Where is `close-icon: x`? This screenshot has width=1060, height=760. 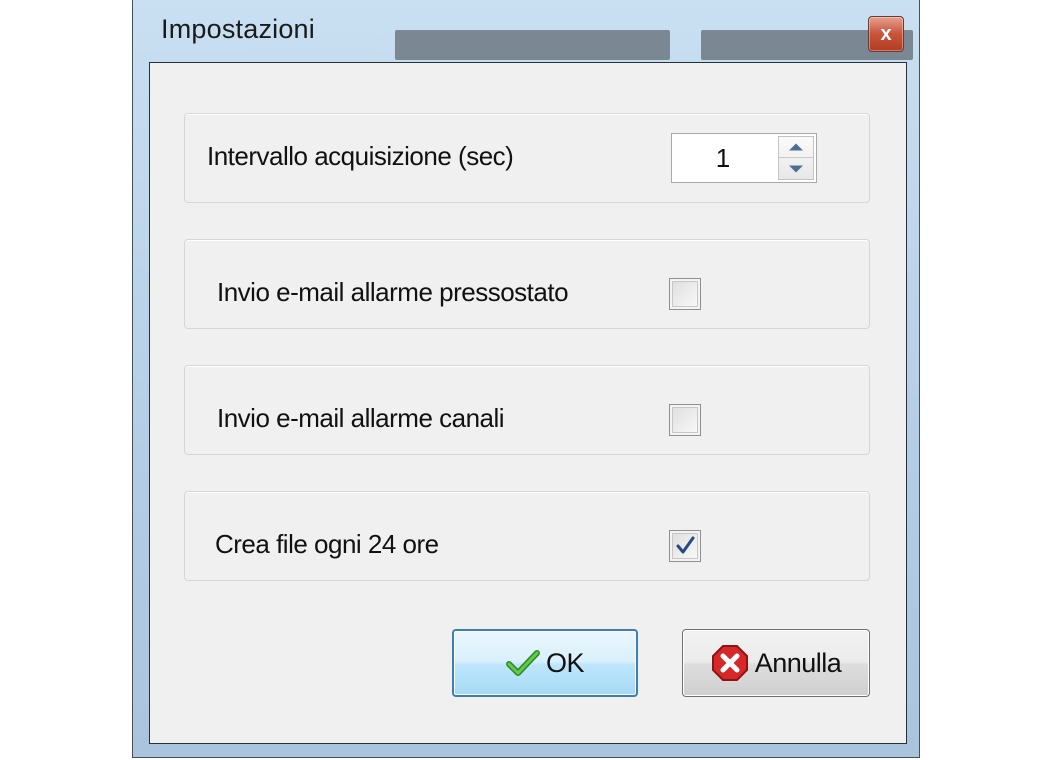
close-icon: x is located at coordinates (886, 33).